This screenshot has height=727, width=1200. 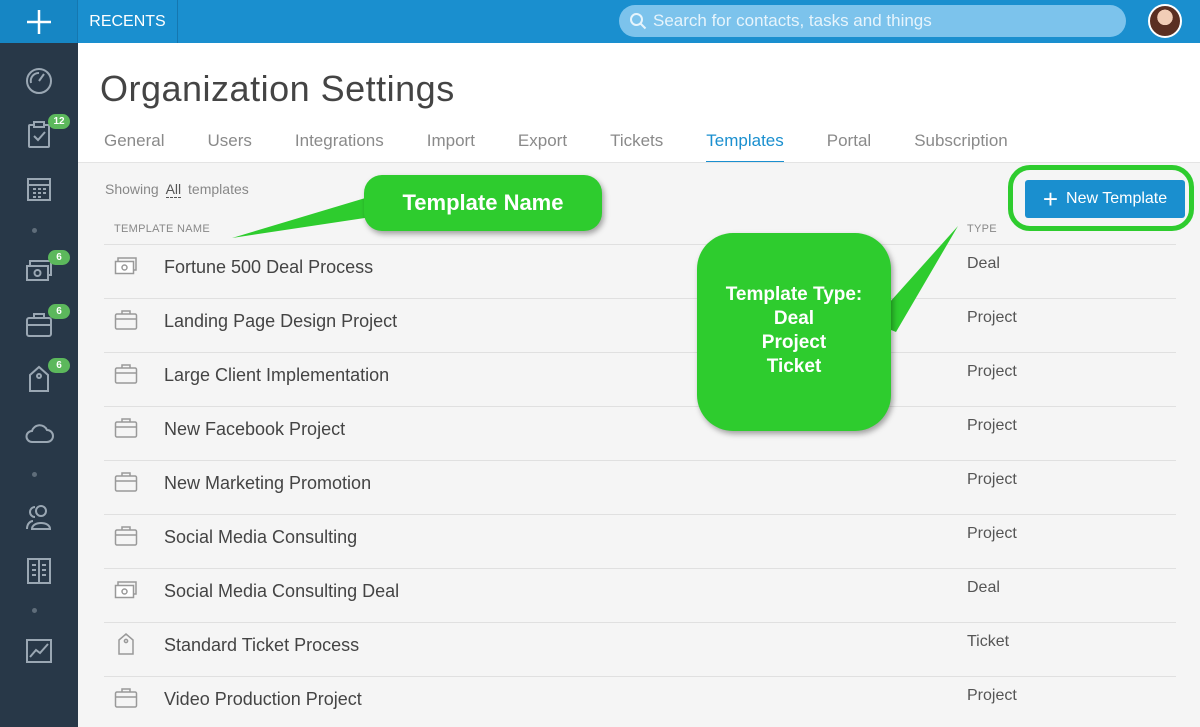 What do you see at coordinates (640, 434) in the screenshot?
I see `table-row: New Facebook Project Project` at bounding box center [640, 434].